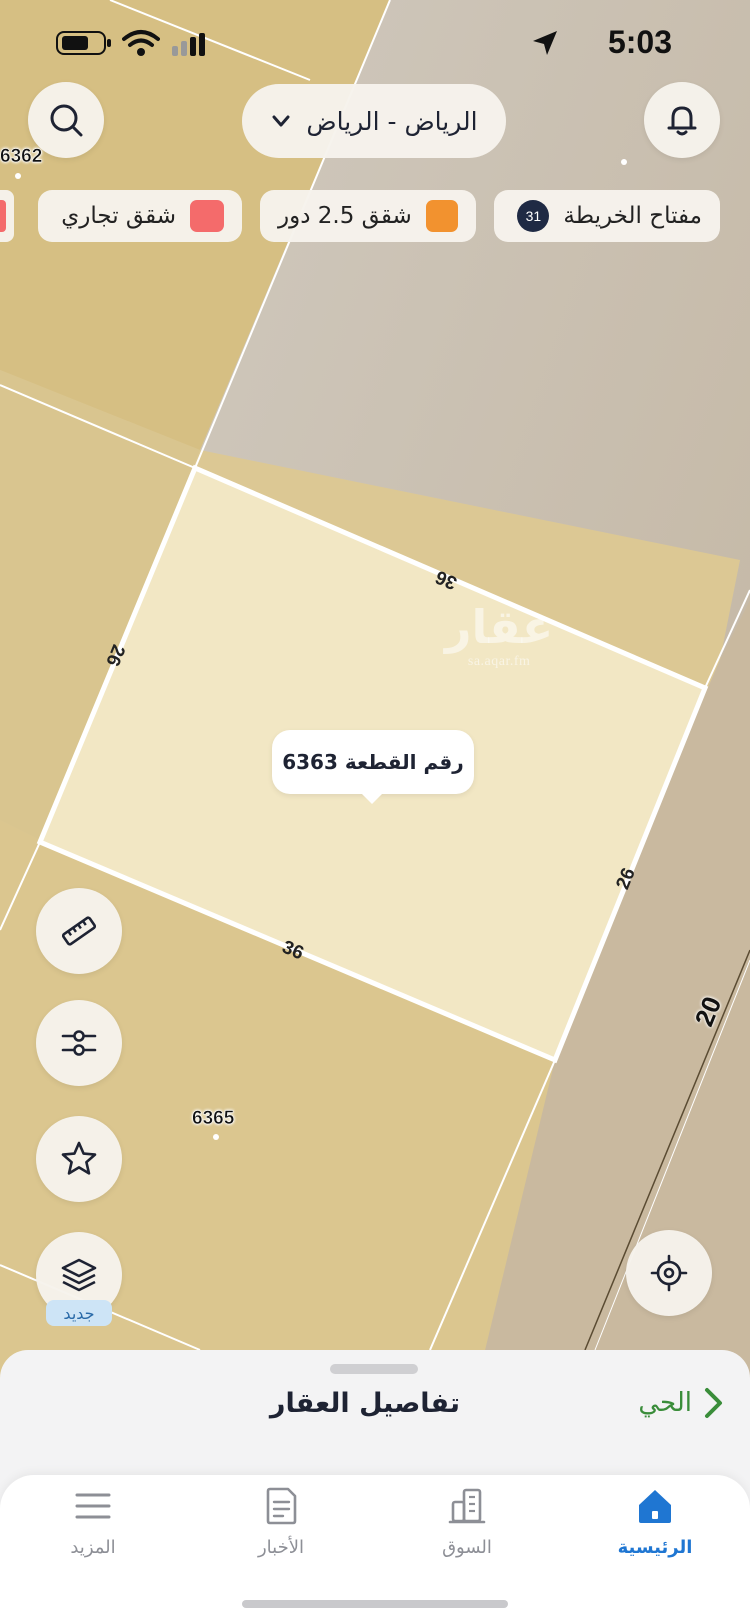 The image size is (750, 1620). I want to click on map-legend-count-badge: 31, so click(533, 216).